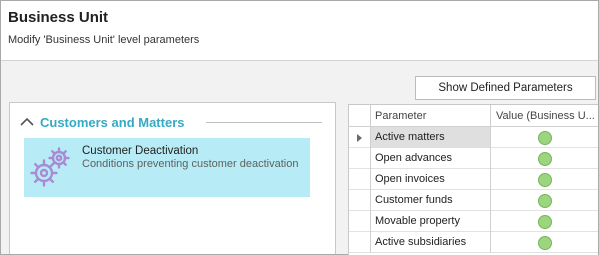 The width and height of the screenshot is (599, 255). Describe the element at coordinates (431, 242) in the screenshot. I see `parameter-cell: Active subsidiaries` at that location.